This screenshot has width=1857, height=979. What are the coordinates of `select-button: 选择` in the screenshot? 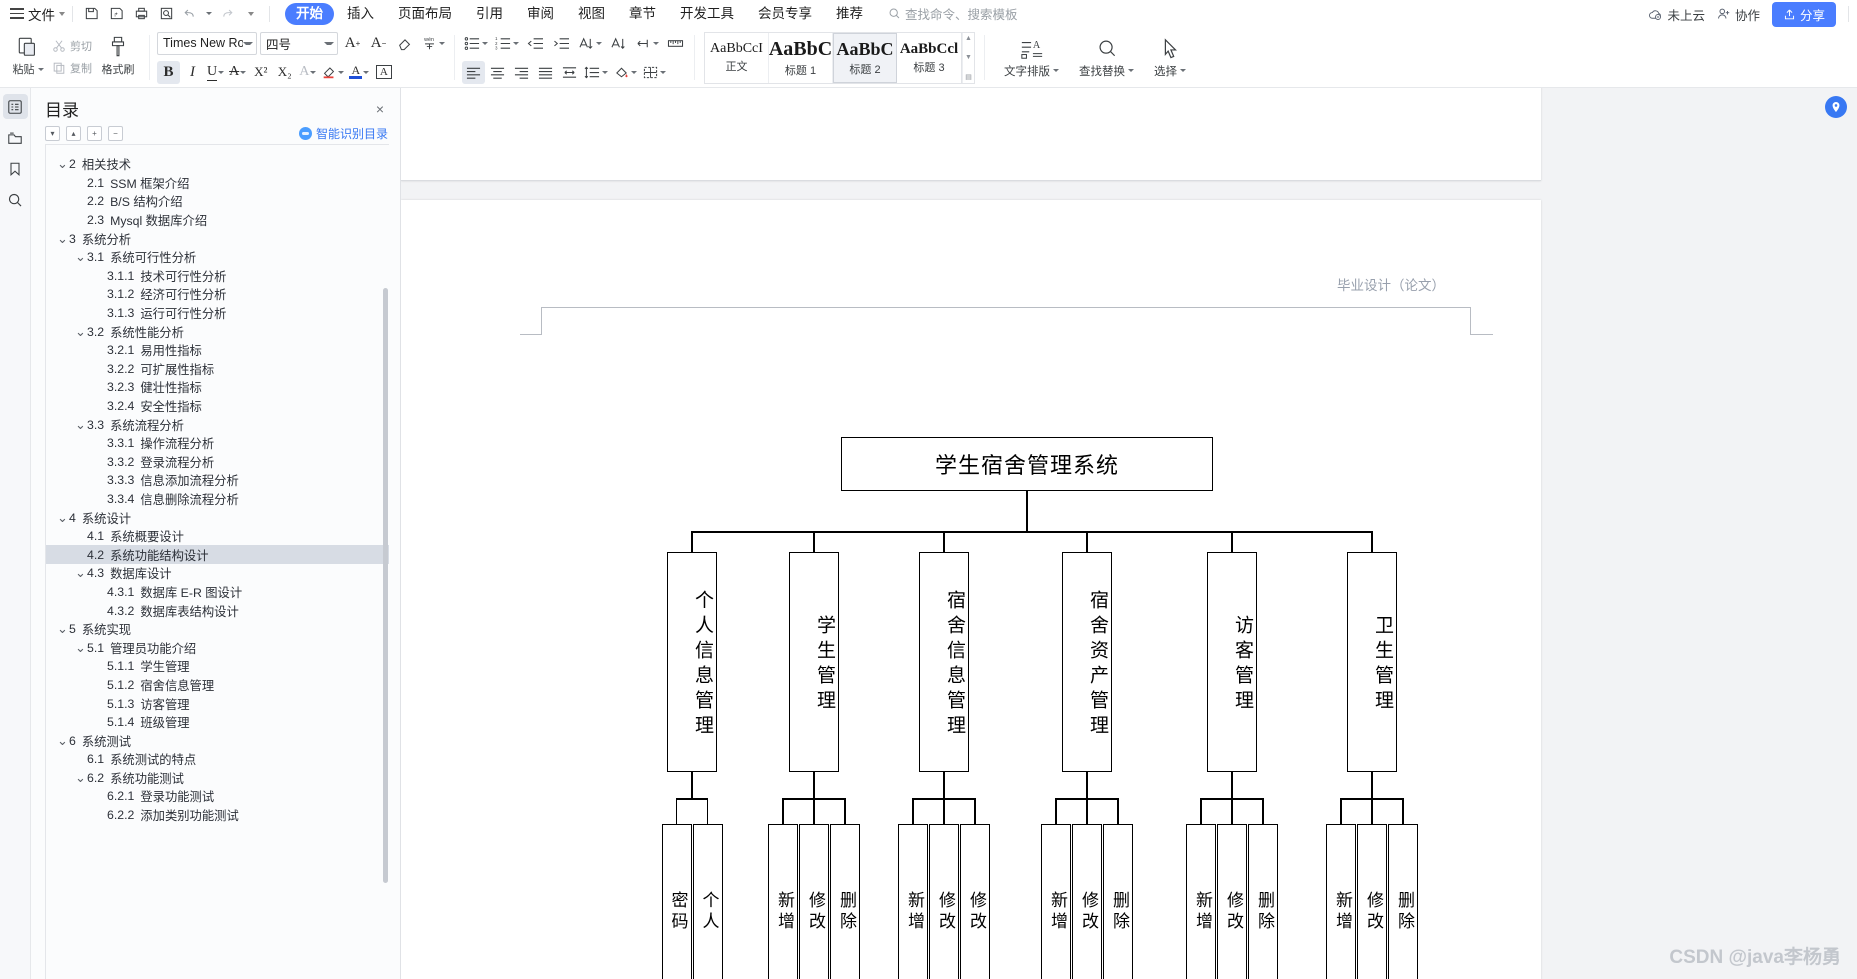 It's located at (1170, 58).